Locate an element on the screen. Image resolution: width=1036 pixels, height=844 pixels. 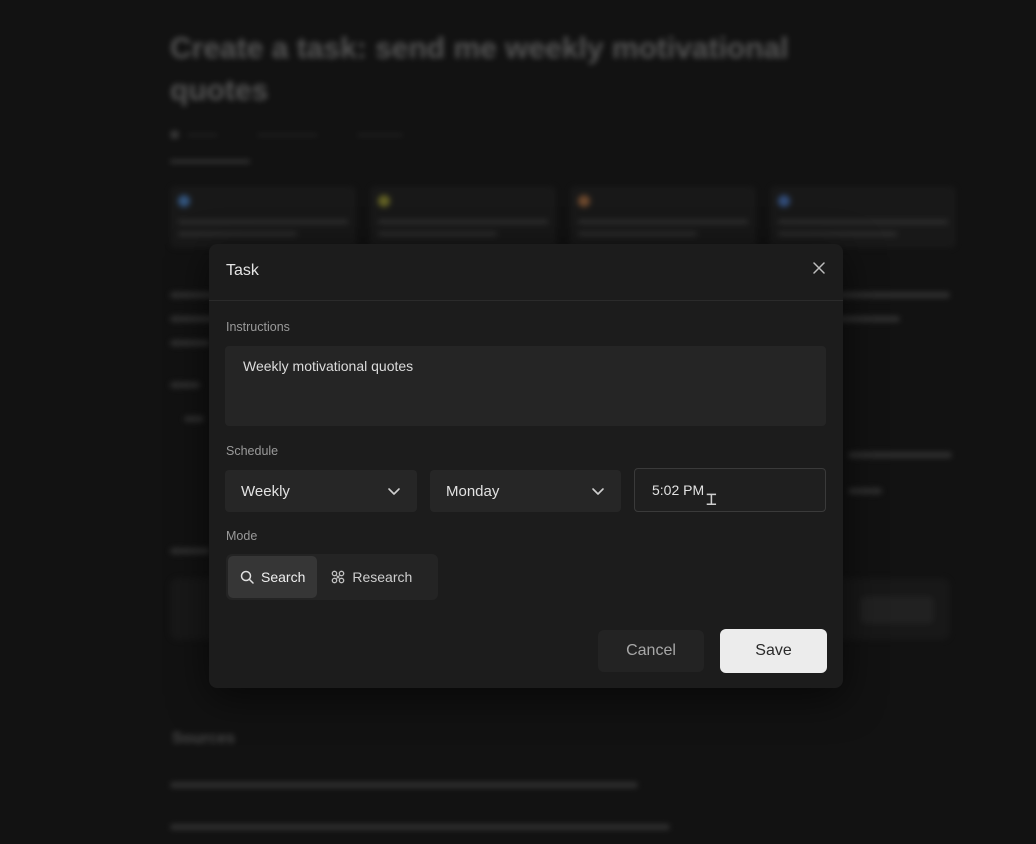
mode-search-label: Search is located at coordinates (283, 577).